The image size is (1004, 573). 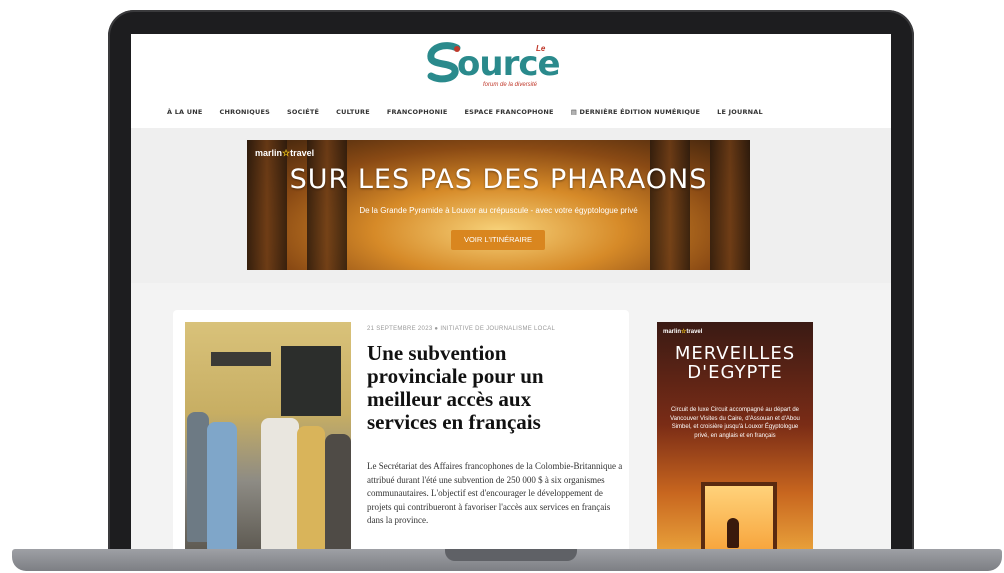 I want to click on nav-item-societe: SOCIÉTÉ, so click(x=303, y=112).